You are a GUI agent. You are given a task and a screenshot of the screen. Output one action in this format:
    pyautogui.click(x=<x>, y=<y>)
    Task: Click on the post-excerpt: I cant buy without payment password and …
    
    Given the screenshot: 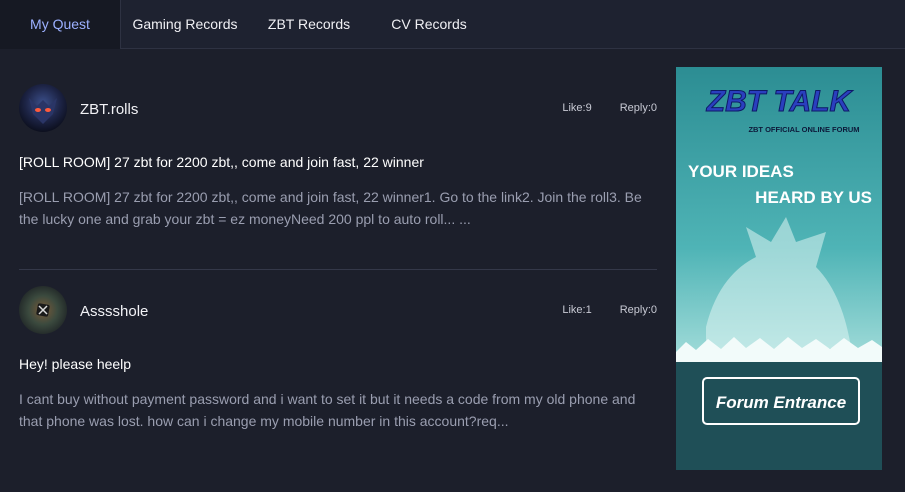 What is the action you would take?
    pyautogui.click(x=327, y=410)
    